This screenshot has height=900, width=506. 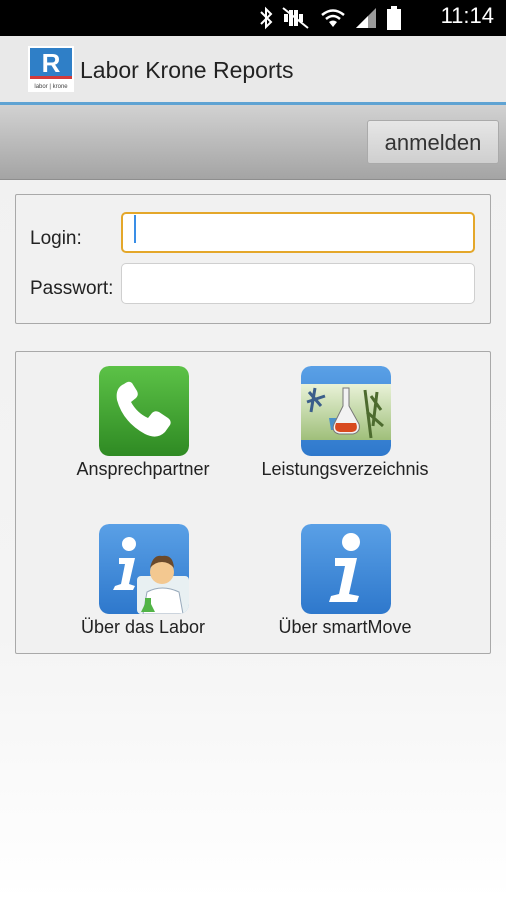 I want to click on menu-item-label: Leistungsverzeichnis, so click(x=345, y=469).